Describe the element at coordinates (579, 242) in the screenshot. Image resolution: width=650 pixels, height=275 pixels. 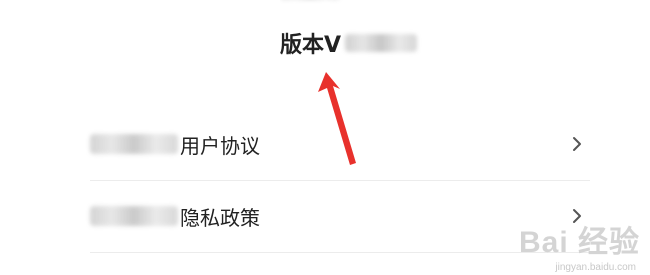
I see `baidu-watermark: Bai 经验` at that location.